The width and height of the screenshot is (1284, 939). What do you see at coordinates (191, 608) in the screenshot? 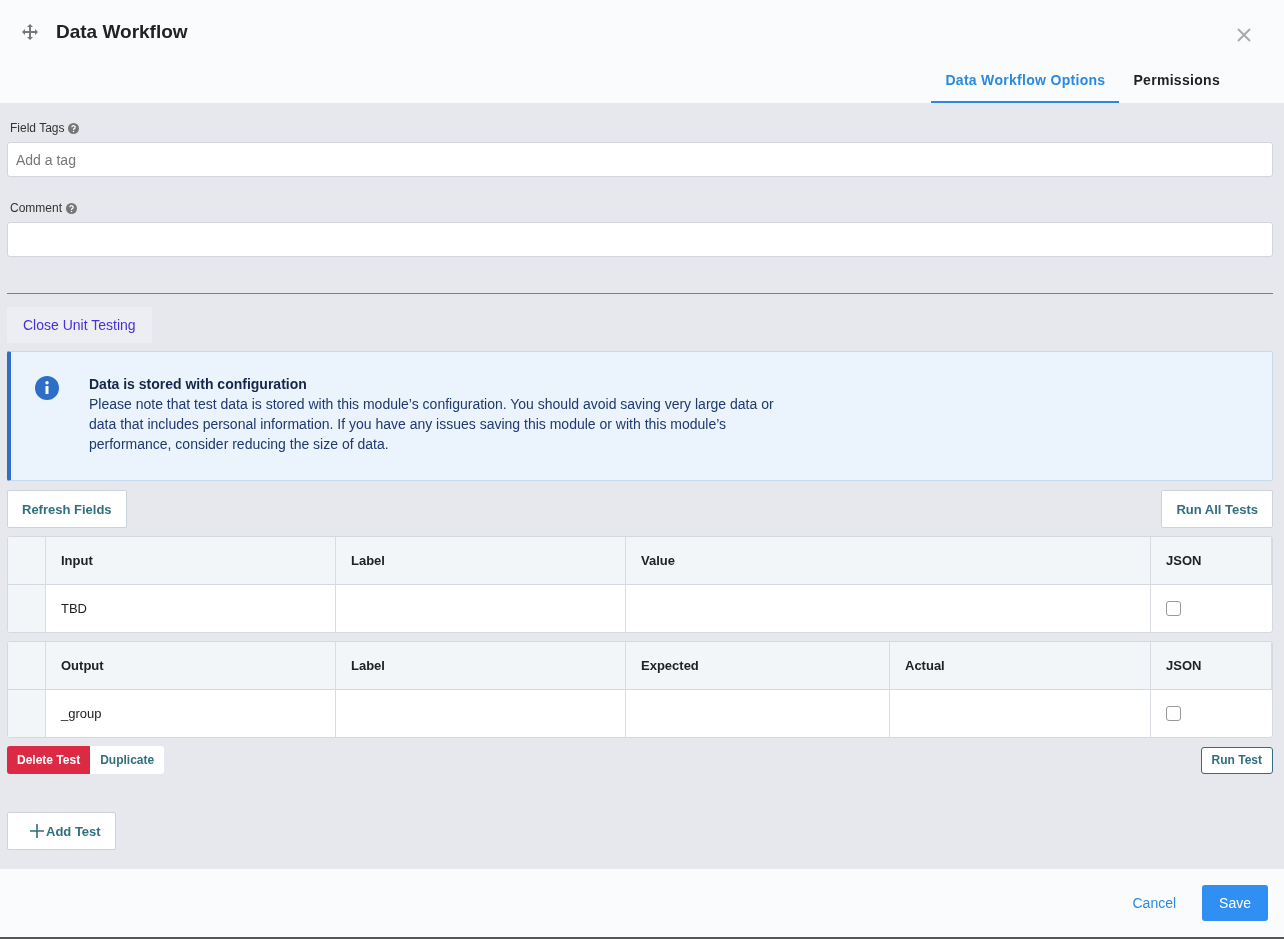
I see `table-cell: TBD` at bounding box center [191, 608].